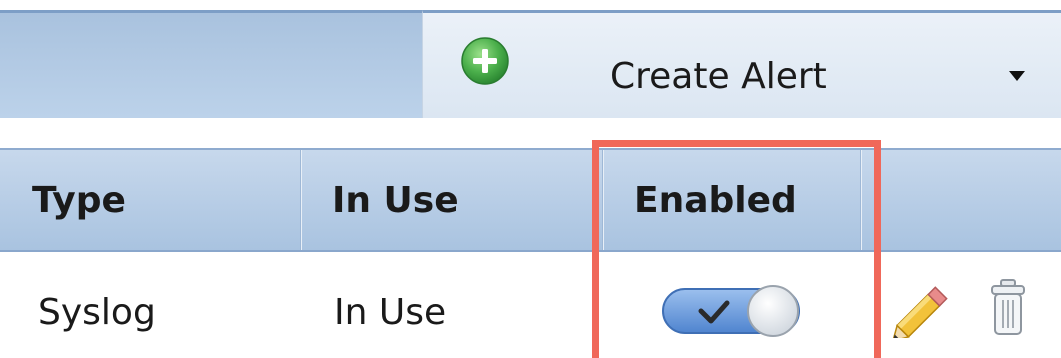 The width and height of the screenshot is (1061, 358). Describe the element at coordinates (97, 312) in the screenshot. I see `cell-type: Syslog` at that location.